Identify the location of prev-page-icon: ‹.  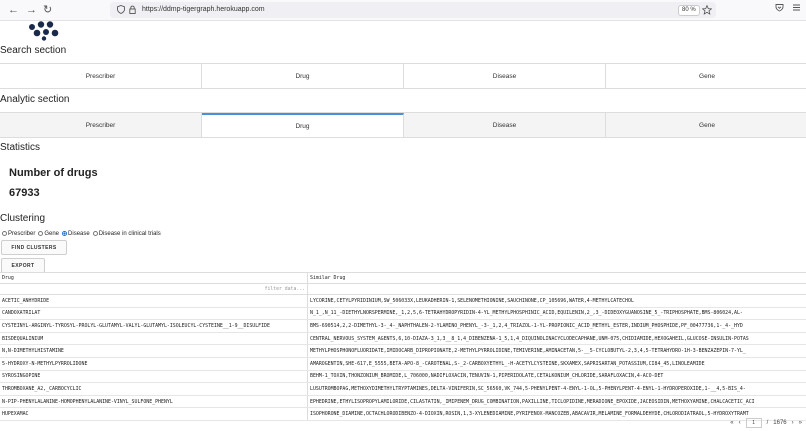
(740, 423).